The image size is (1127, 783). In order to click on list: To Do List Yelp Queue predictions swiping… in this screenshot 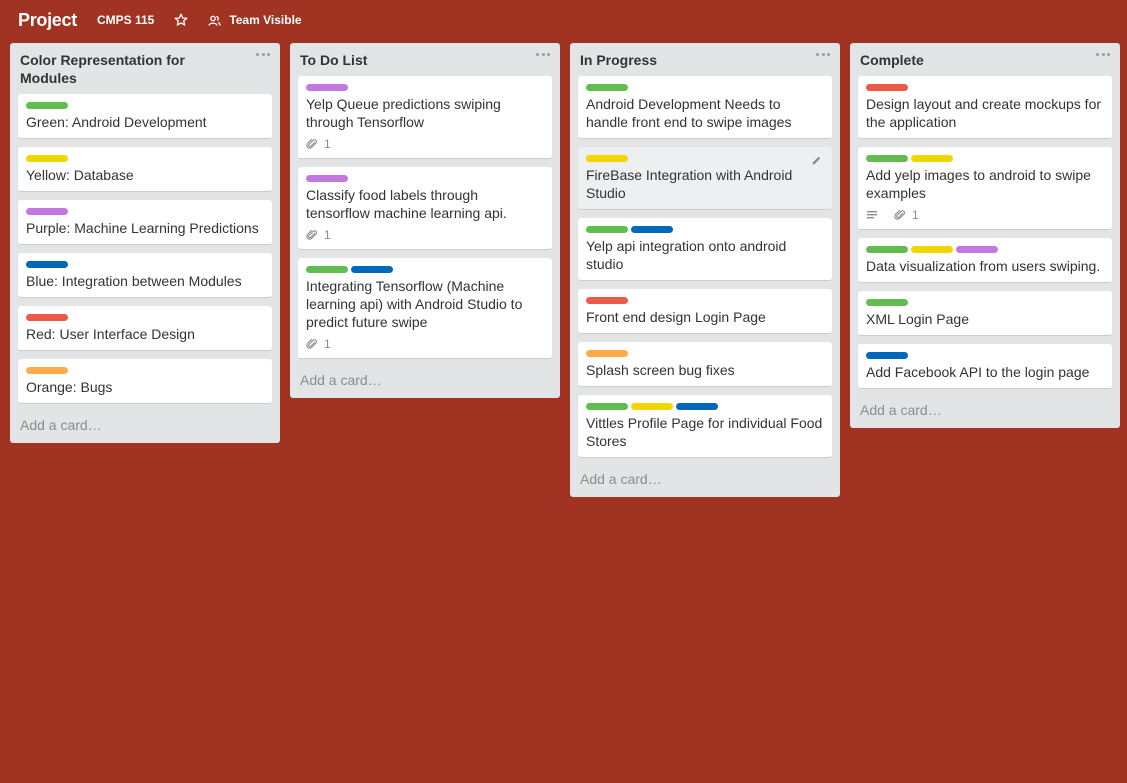, I will do `click(425, 220)`.